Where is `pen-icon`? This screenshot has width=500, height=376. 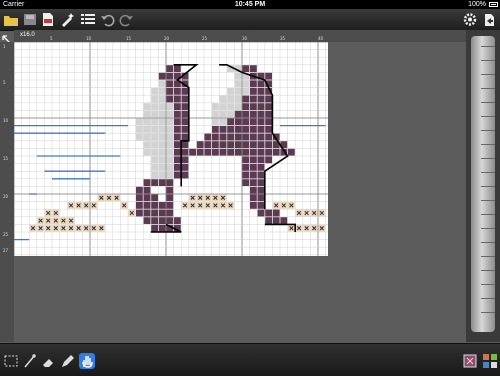
pen-icon is located at coordinates (68, 361).